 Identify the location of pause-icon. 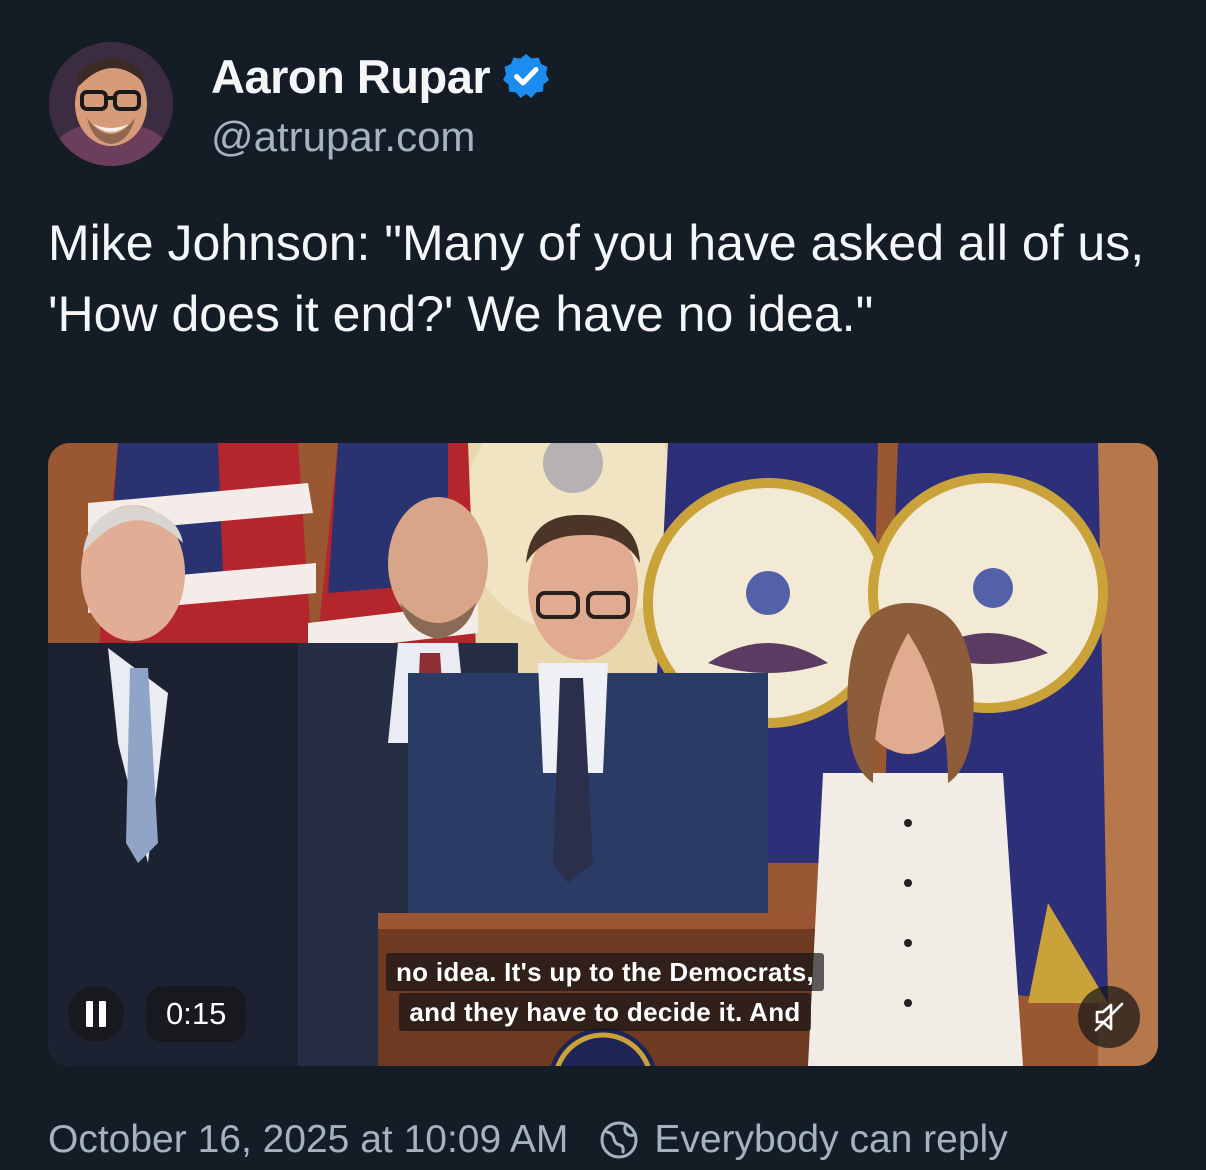
(96, 1014).